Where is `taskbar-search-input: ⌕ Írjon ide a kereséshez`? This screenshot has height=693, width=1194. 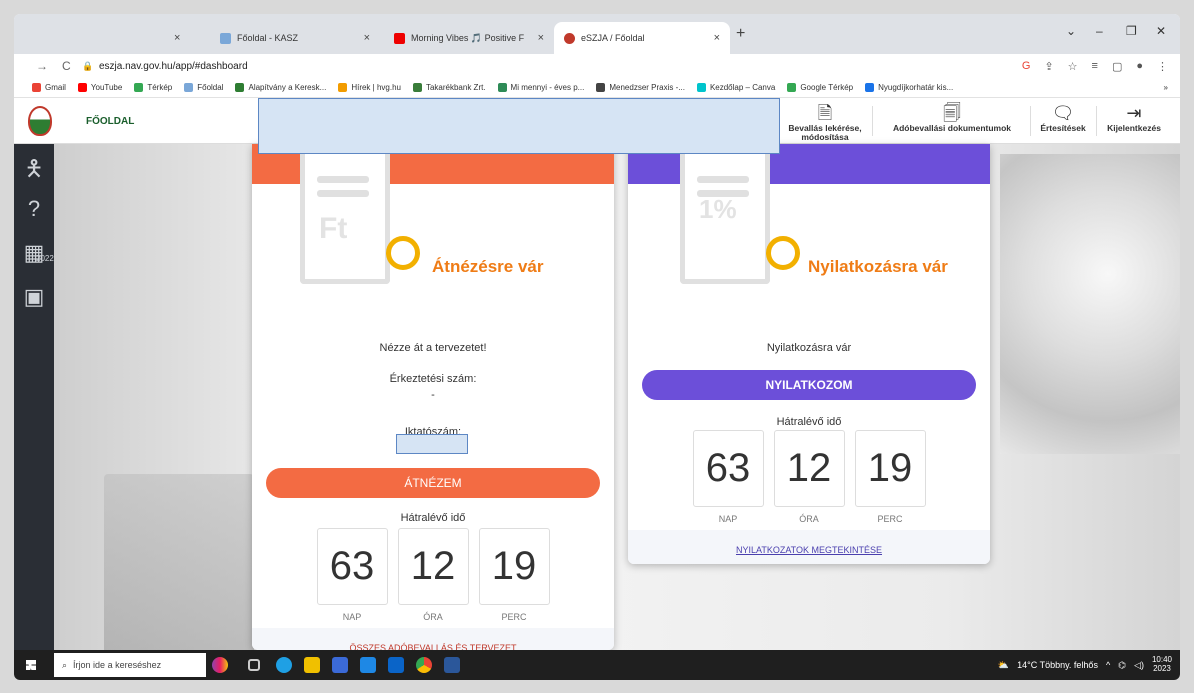 taskbar-search-input: ⌕ Írjon ide a kereséshez is located at coordinates (130, 665).